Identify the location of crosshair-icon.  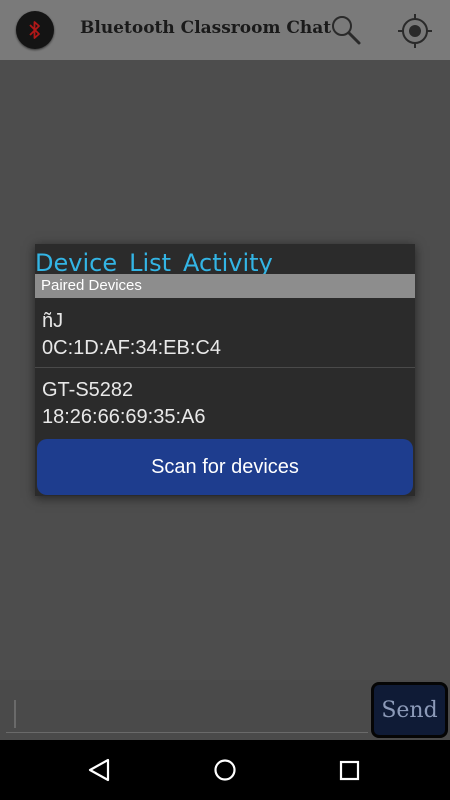
(415, 31).